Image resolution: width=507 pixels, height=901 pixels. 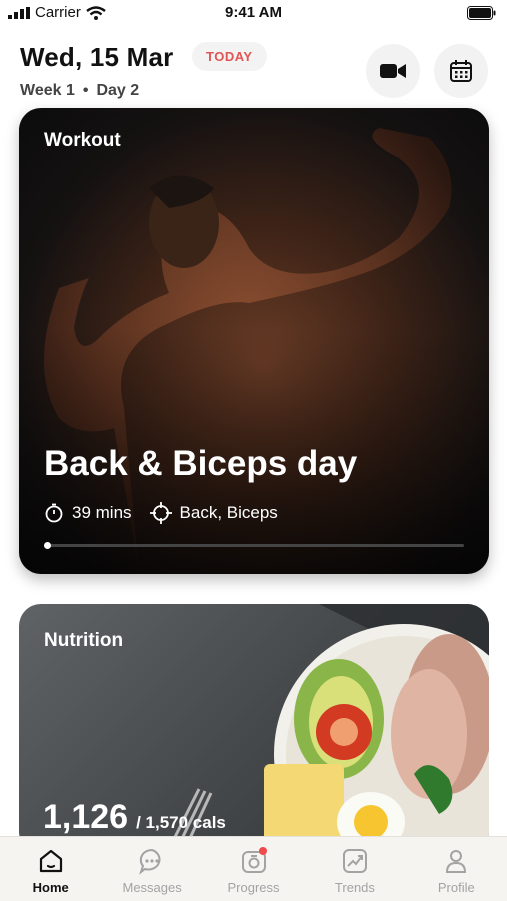 What do you see at coordinates (229, 56) in the screenshot?
I see `today-badge: TODAY` at bounding box center [229, 56].